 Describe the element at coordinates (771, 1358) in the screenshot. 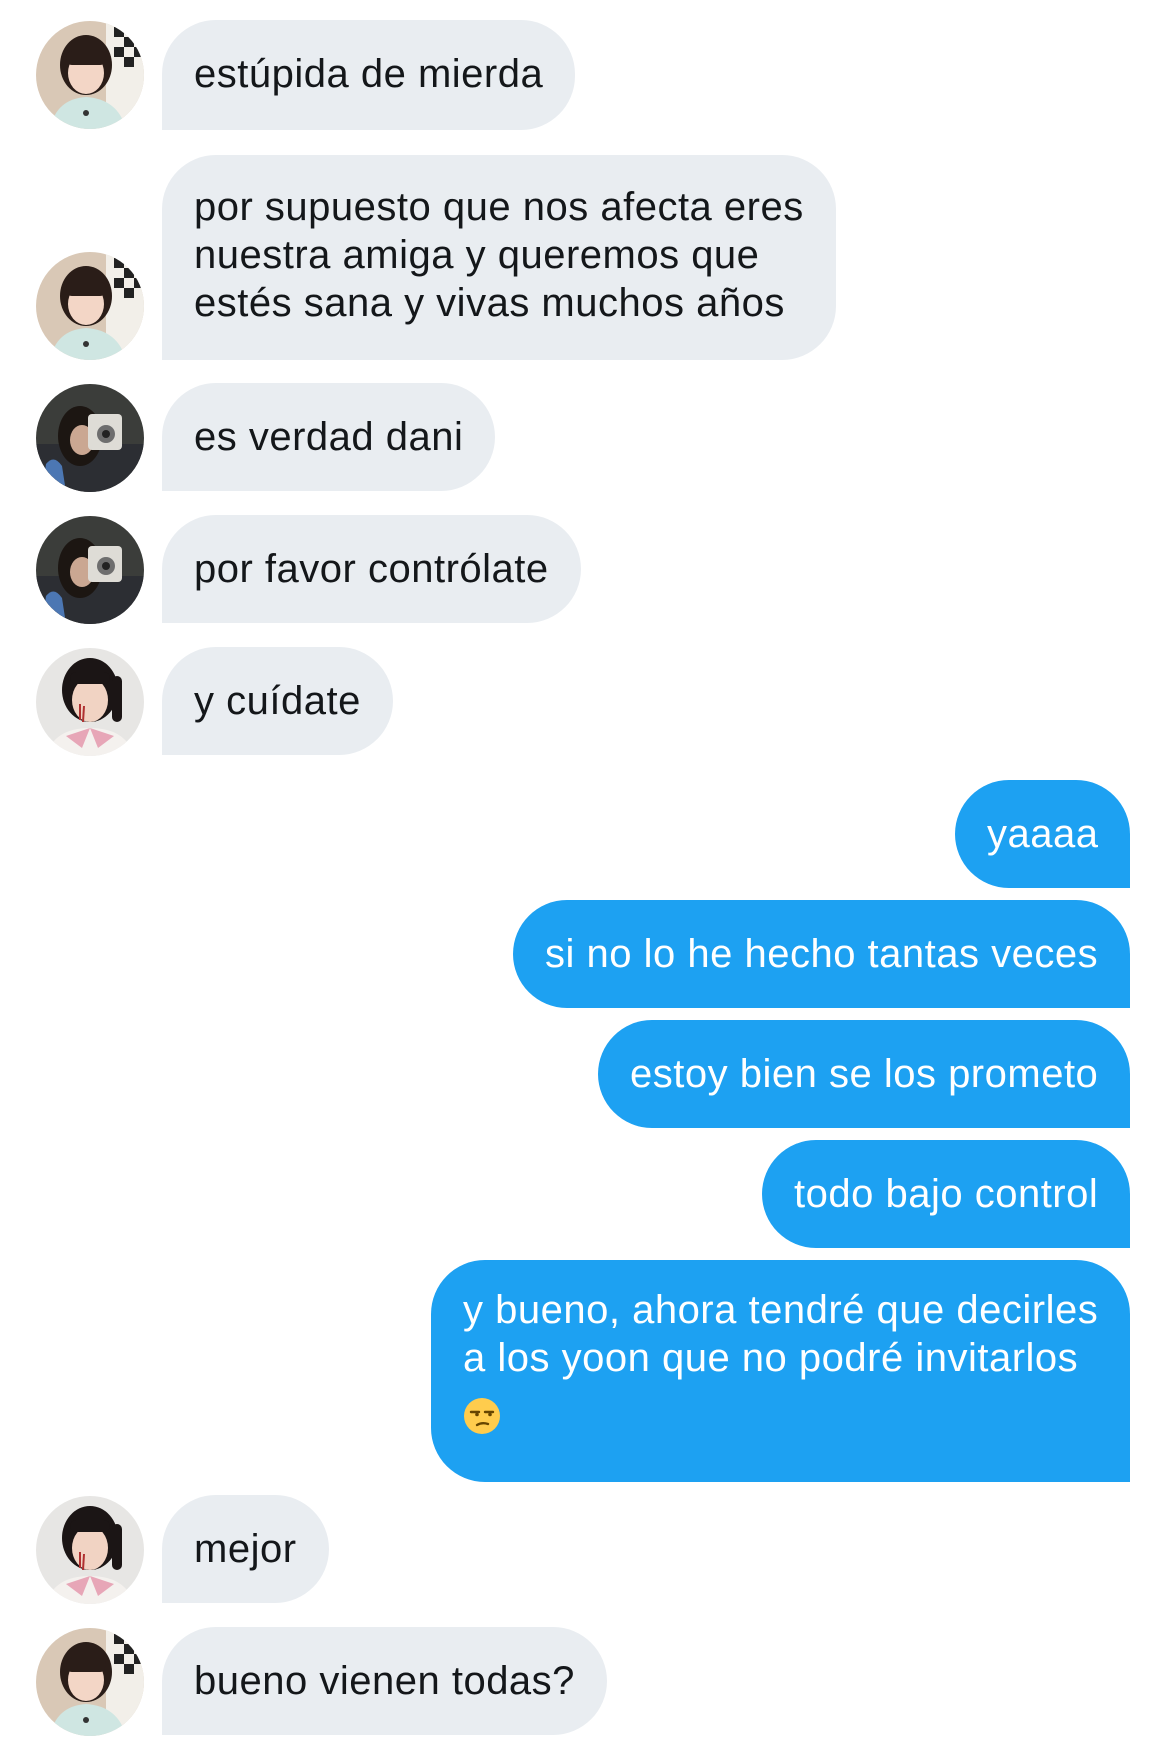

I see `message-text-line: a los yoon que no podré invitarlos` at that location.